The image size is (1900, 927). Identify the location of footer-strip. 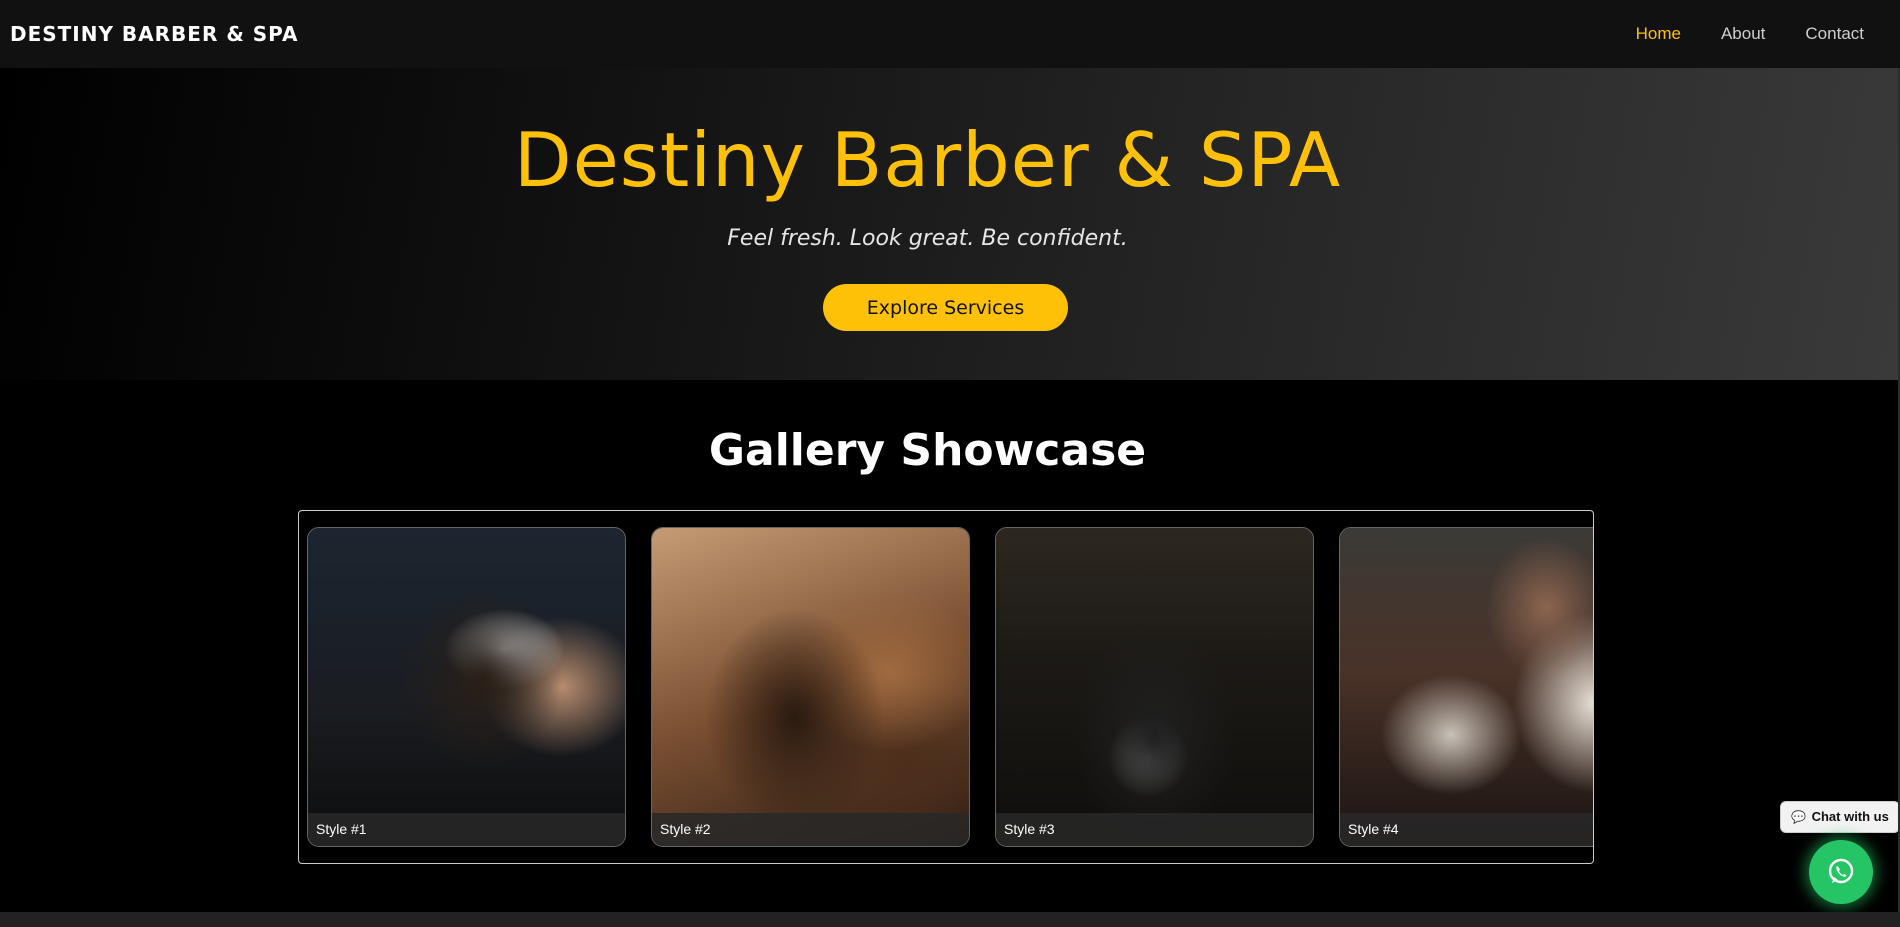
(950, 919).